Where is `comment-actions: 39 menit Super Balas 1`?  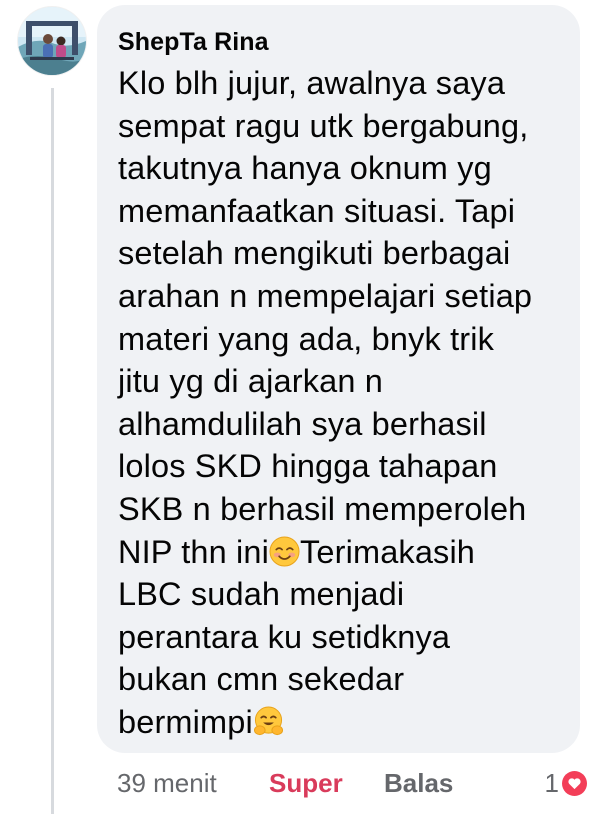
comment-actions: 39 menit Super Balas 1 is located at coordinates (352, 783).